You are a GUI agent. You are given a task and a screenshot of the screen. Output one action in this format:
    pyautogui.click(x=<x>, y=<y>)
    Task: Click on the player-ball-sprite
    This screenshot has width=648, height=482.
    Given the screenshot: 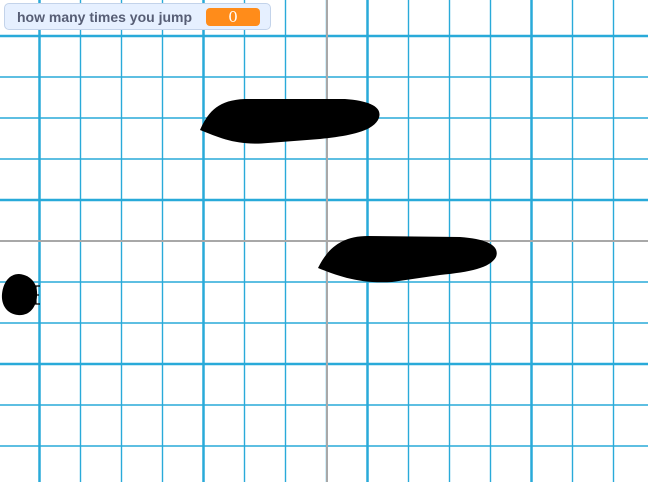 What is the action you would take?
    pyautogui.click(x=20, y=295)
    